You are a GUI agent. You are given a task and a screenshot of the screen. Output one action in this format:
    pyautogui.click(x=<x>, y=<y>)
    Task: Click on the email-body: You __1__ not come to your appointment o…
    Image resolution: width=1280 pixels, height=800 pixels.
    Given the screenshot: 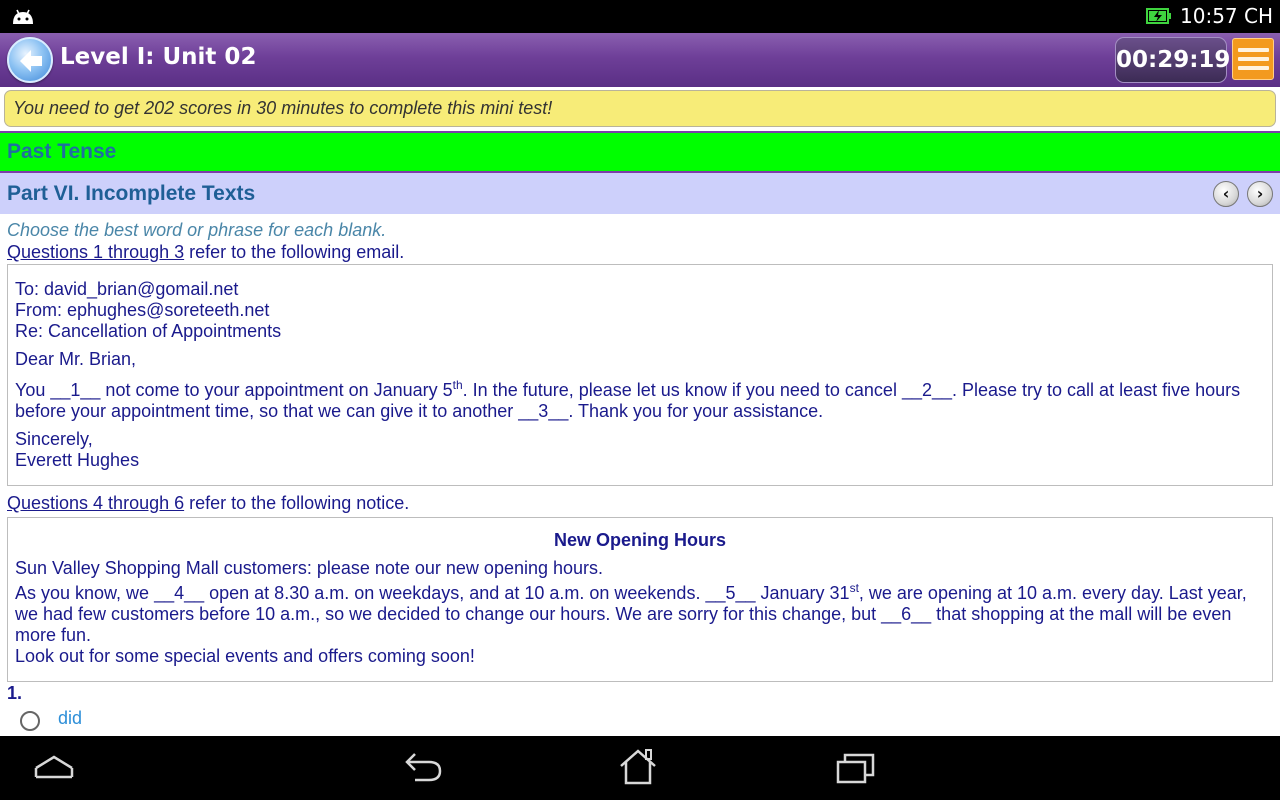 What is the action you would take?
    pyautogui.click(x=628, y=399)
    